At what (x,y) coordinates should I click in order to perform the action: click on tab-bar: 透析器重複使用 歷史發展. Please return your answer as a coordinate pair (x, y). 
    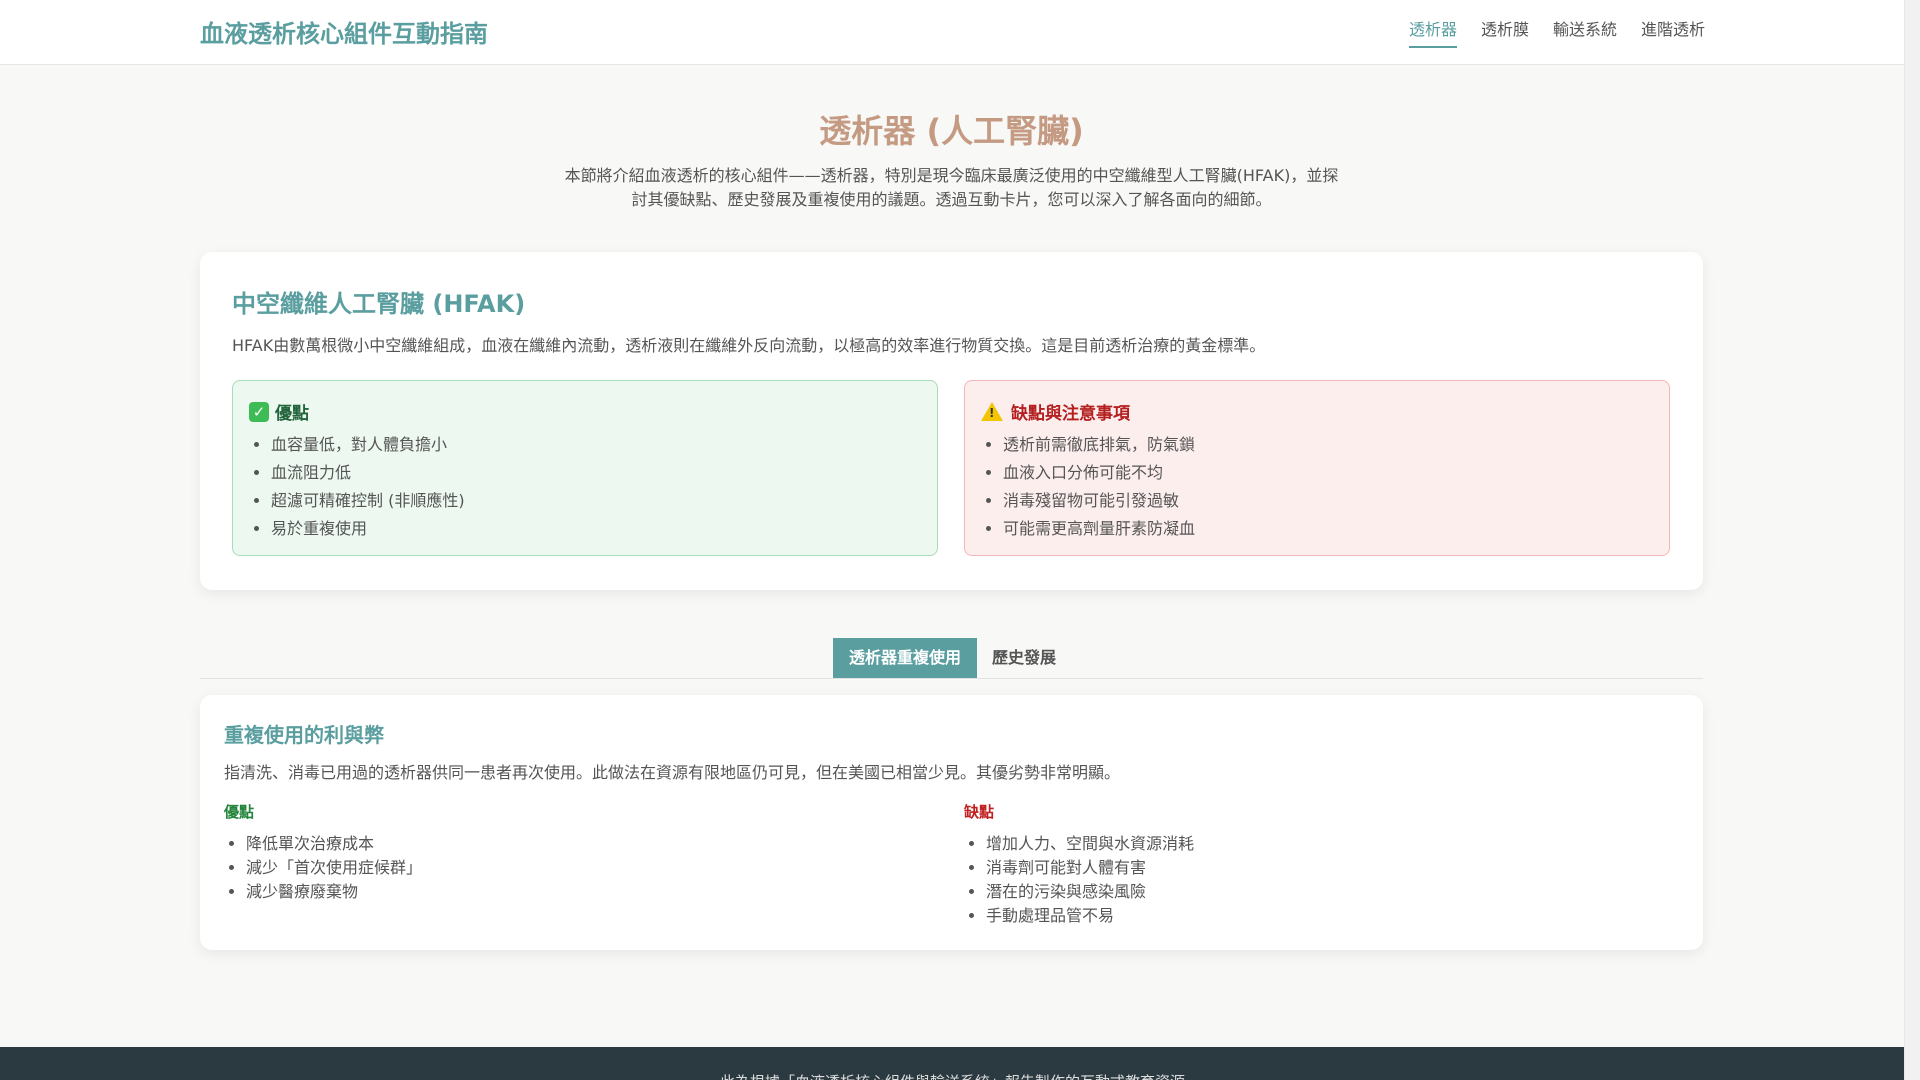
    Looking at the image, I should click on (951, 658).